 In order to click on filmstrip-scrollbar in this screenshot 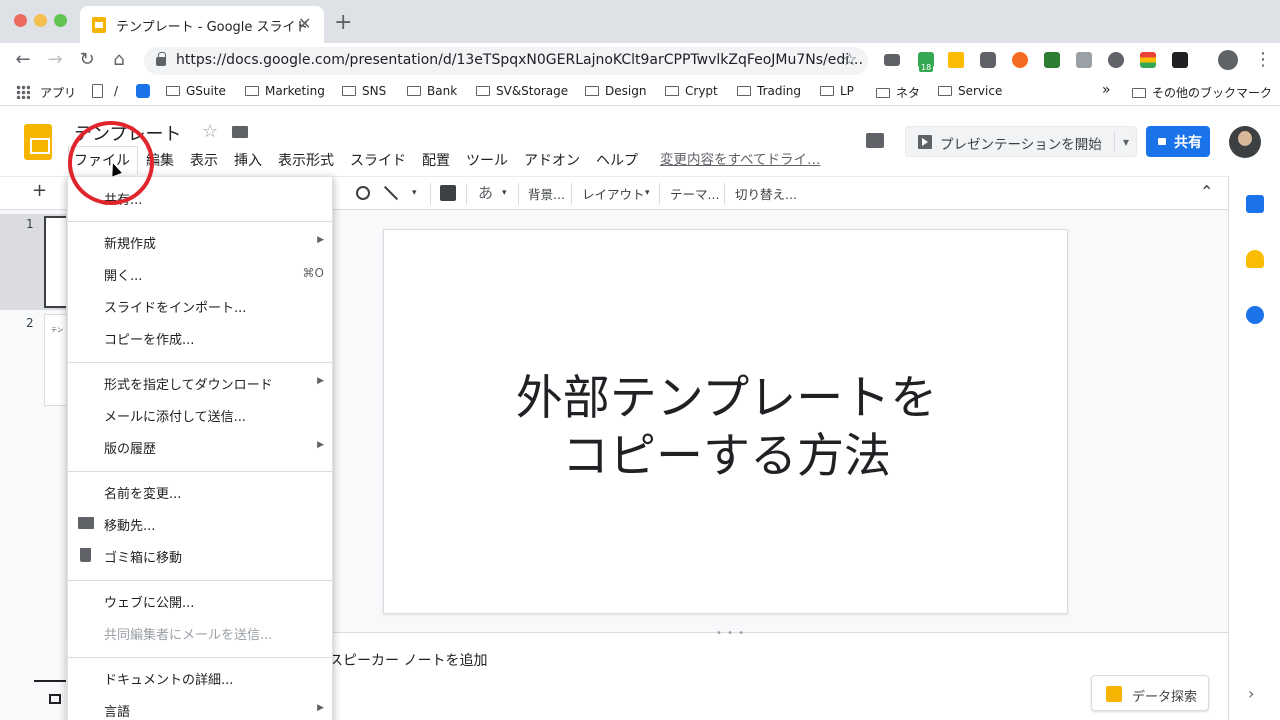, I will do `click(50, 681)`.